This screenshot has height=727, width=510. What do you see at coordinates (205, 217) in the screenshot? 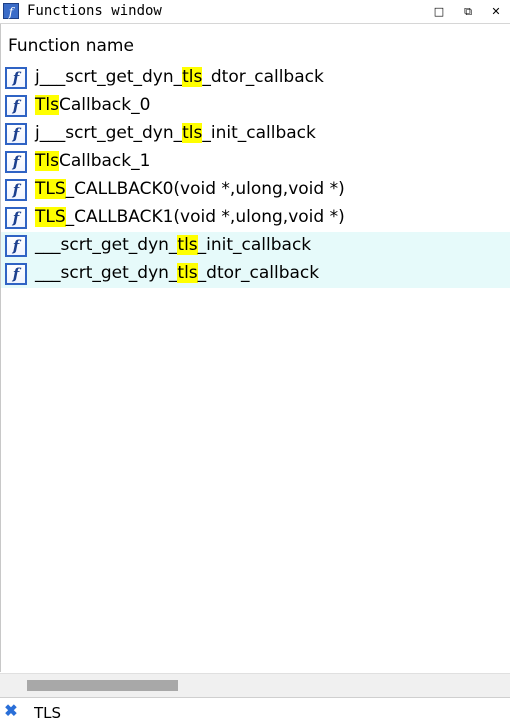
I see `name-segment: _CALLBACK1(void *,ulong,void *)` at bounding box center [205, 217].